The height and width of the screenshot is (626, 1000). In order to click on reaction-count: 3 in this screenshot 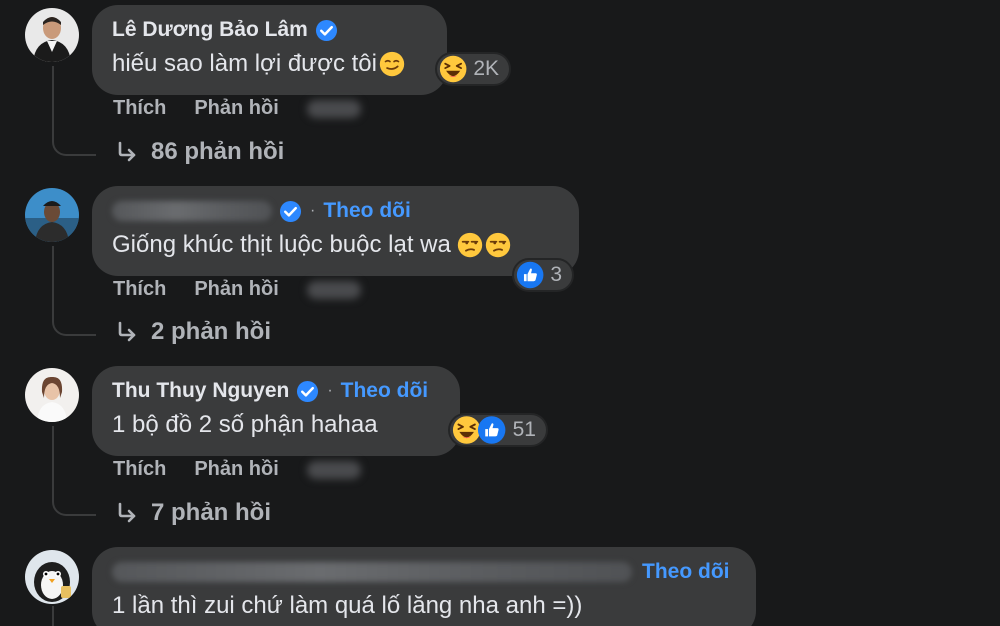, I will do `click(556, 274)`.